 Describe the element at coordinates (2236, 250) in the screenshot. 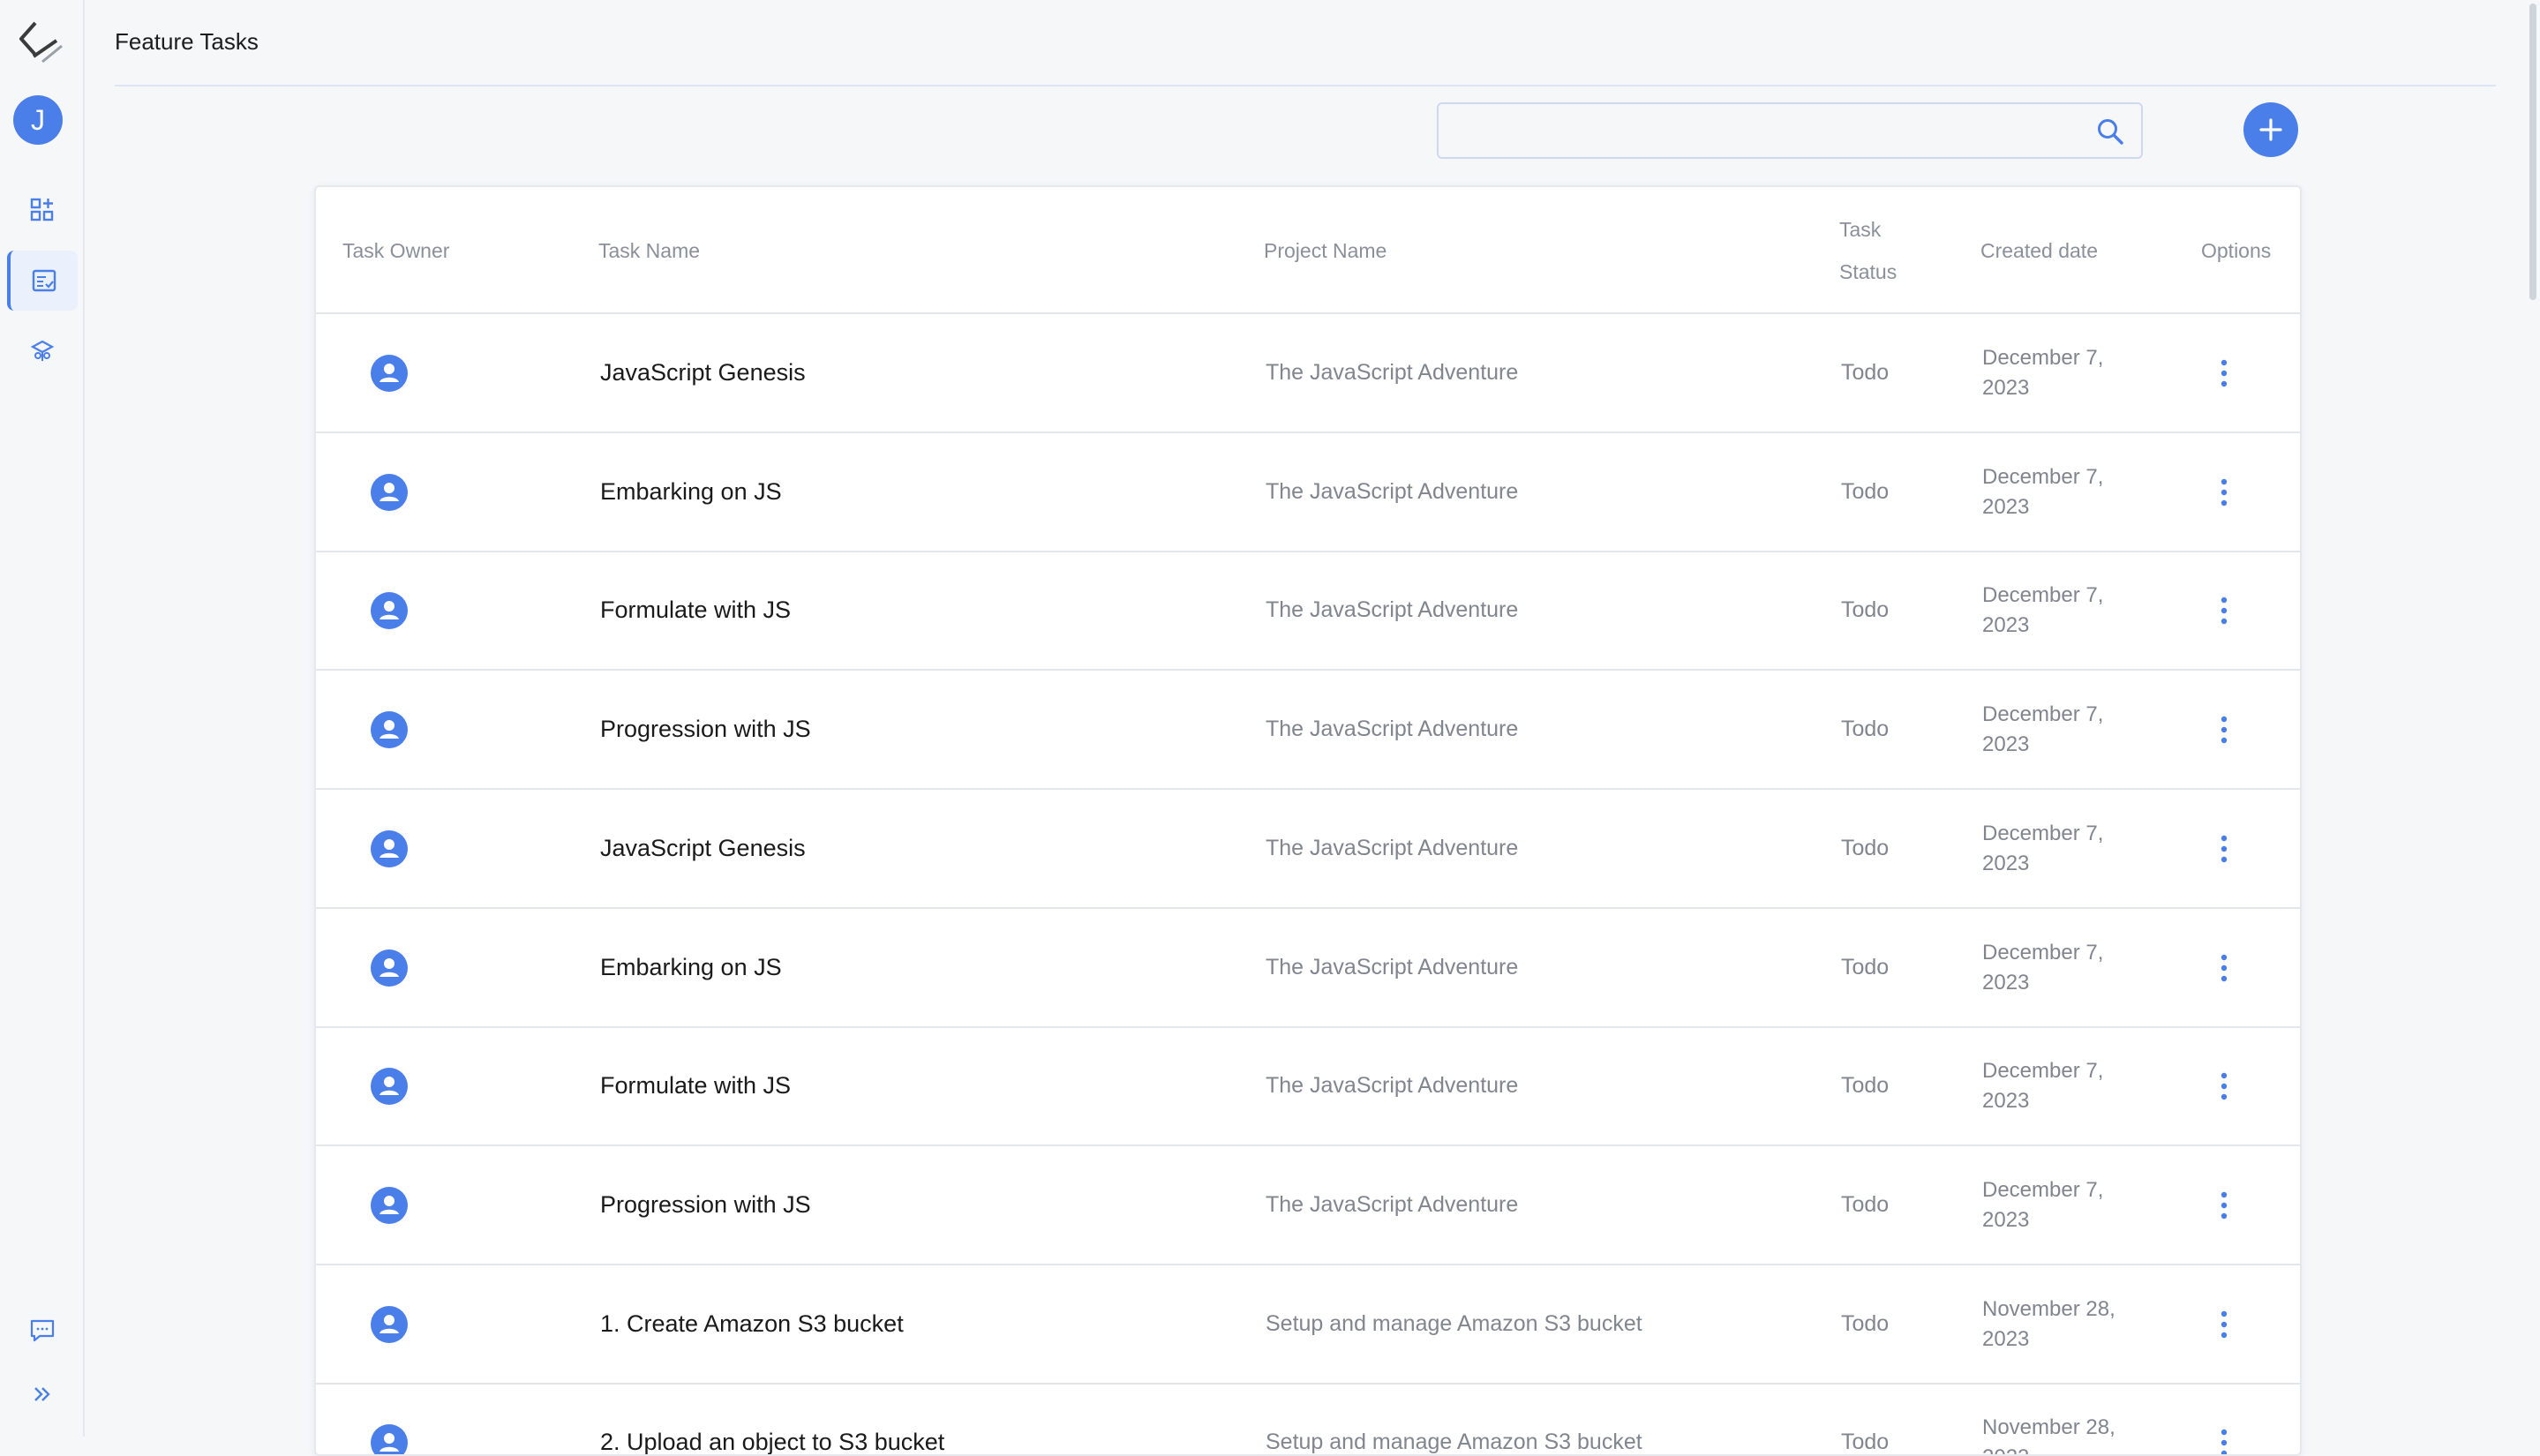

I see `header-options: Options` at that location.